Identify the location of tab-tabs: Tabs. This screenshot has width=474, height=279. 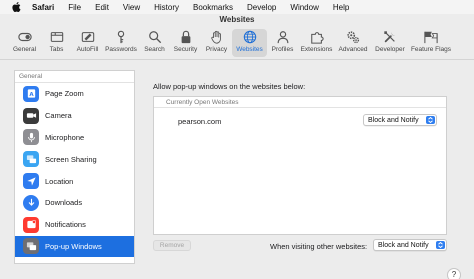
(56, 43).